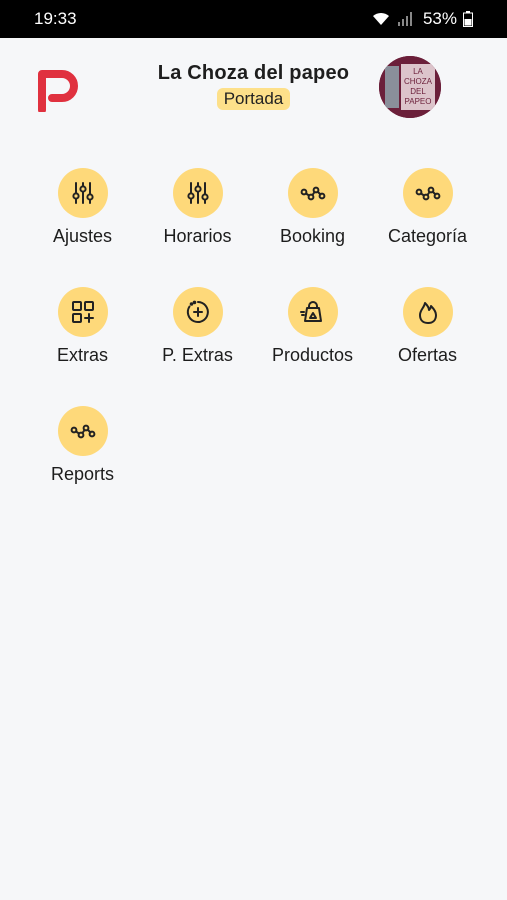 This screenshot has height=900, width=507. I want to click on status-icons: 53%, so click(422, 19).